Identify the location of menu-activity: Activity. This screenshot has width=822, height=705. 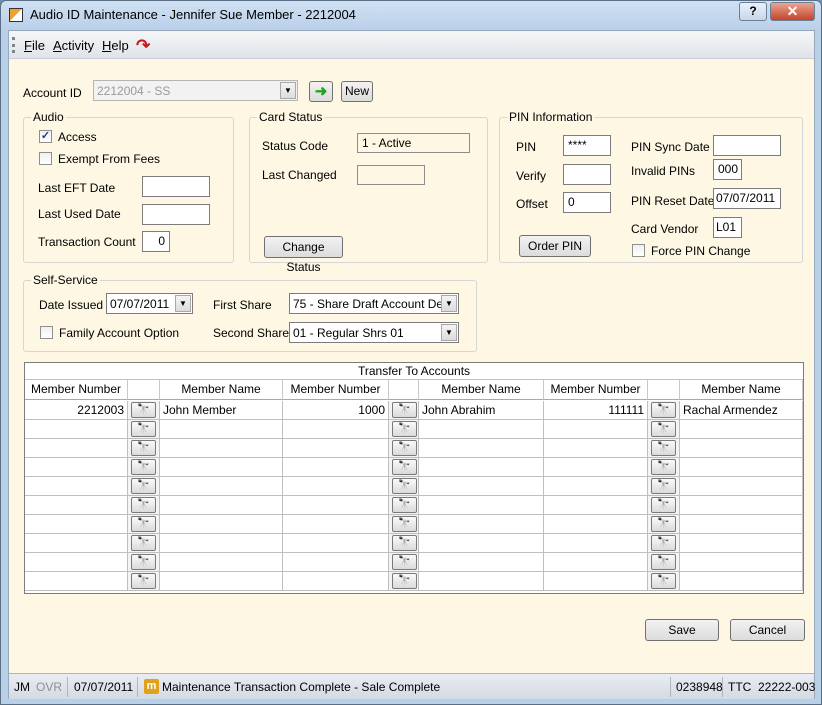
(73, 45).